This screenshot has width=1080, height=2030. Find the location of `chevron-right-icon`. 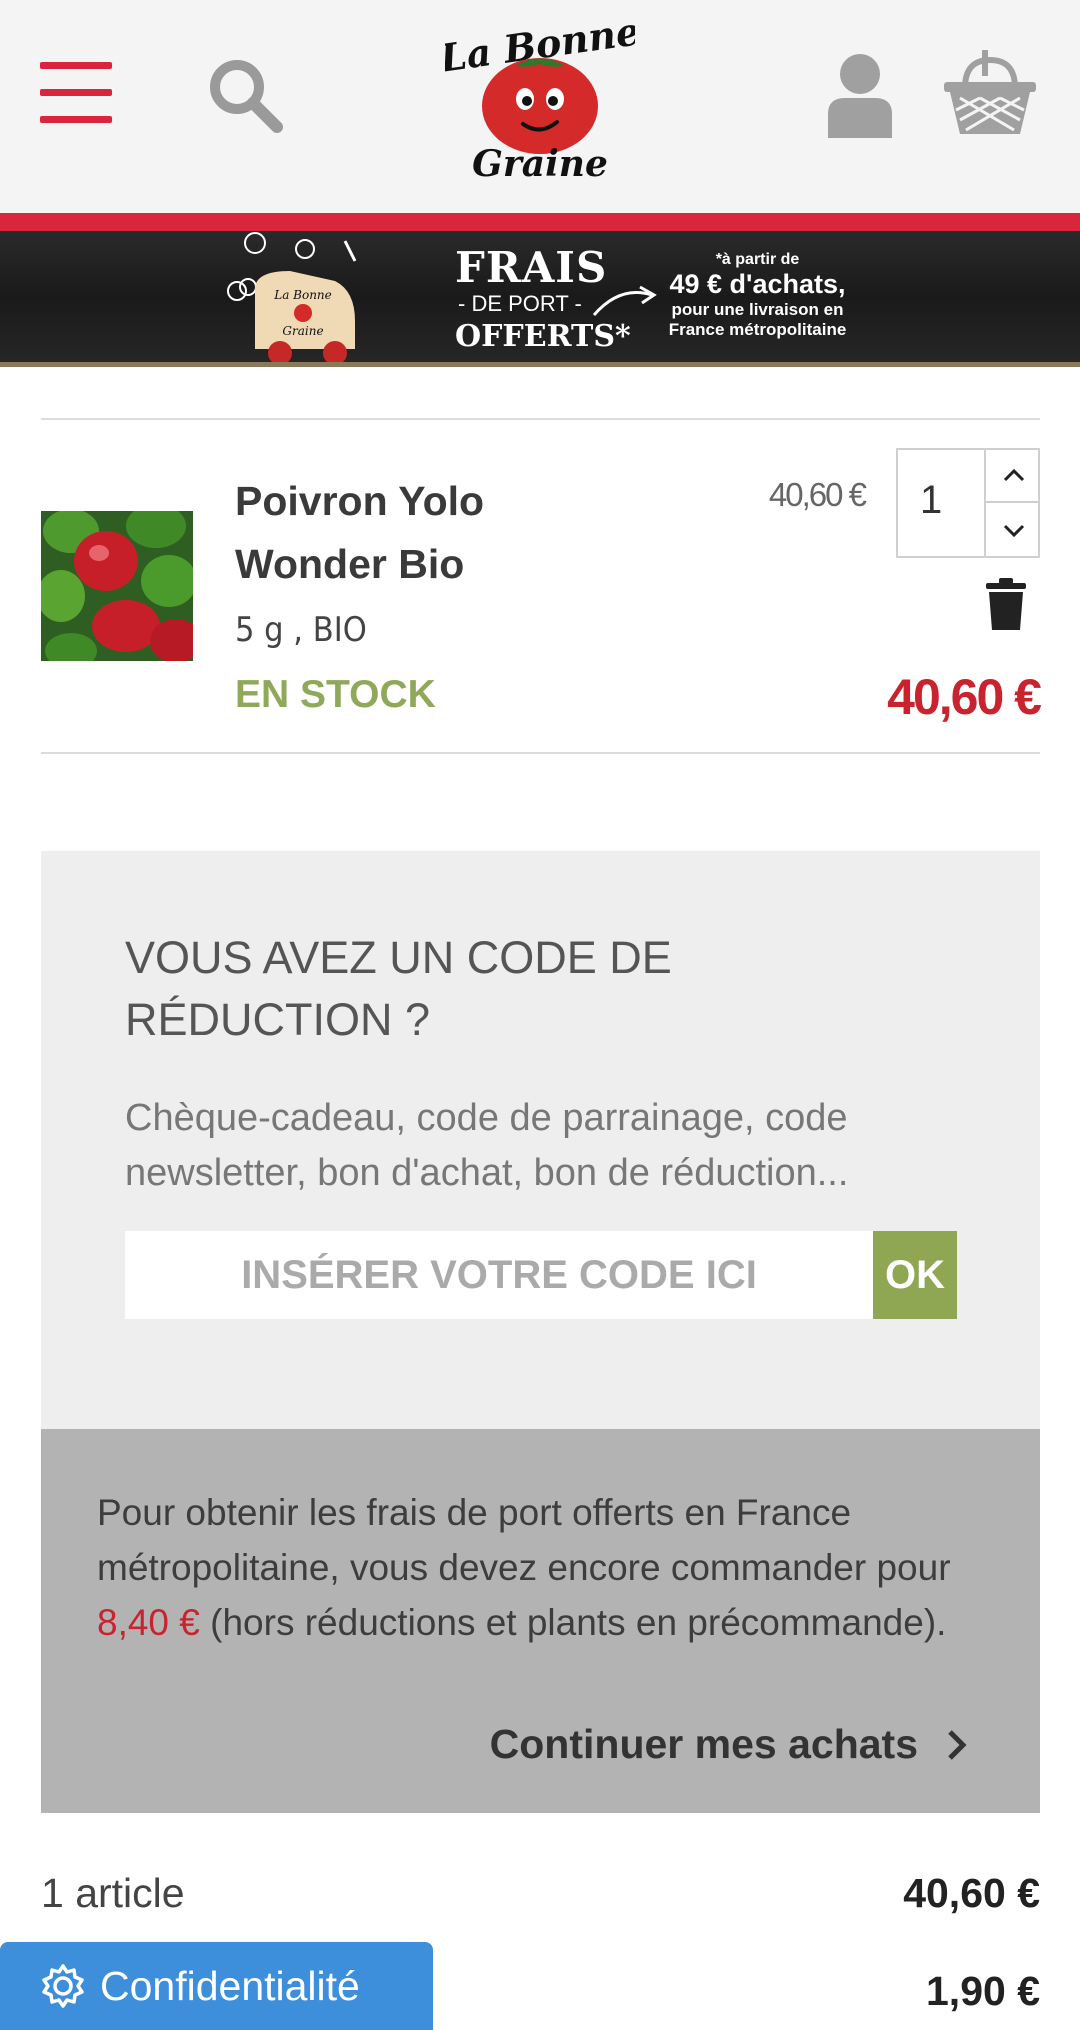

chevron-right-icon is located at coordinates (957, 1744).